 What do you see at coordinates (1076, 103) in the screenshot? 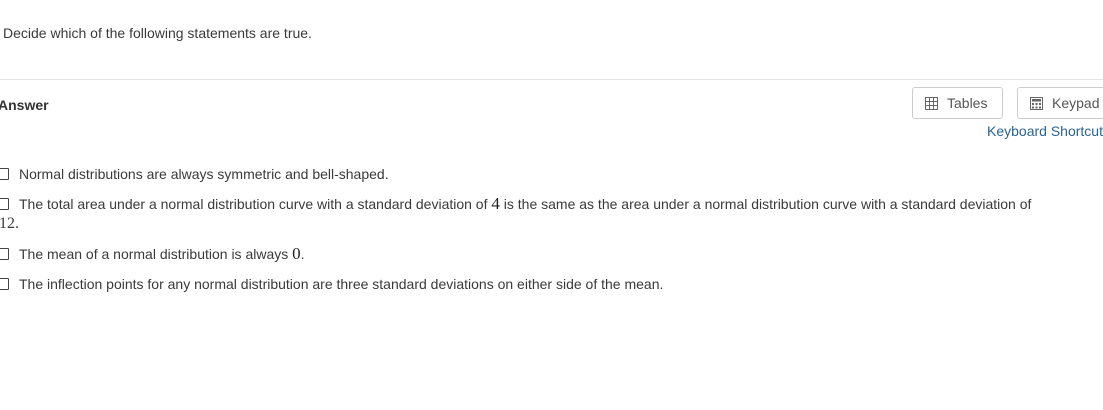
I see `keypad-button-label: Keypad` at bounding box center [1076, 103].